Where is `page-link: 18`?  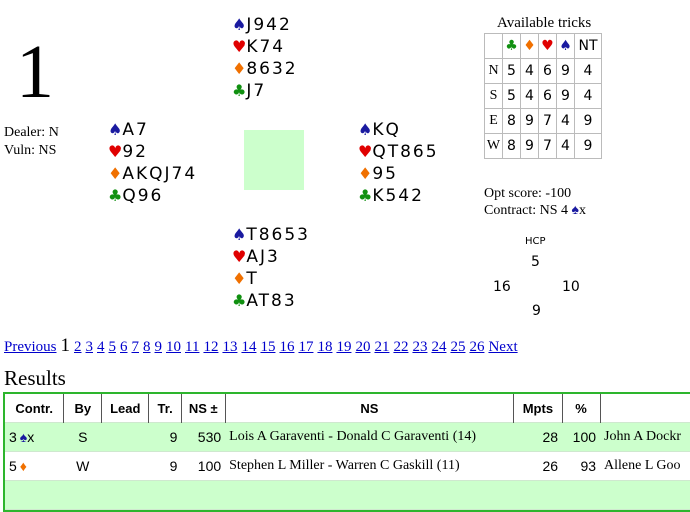
page-link: 18 is located at coordinates (324, 347).